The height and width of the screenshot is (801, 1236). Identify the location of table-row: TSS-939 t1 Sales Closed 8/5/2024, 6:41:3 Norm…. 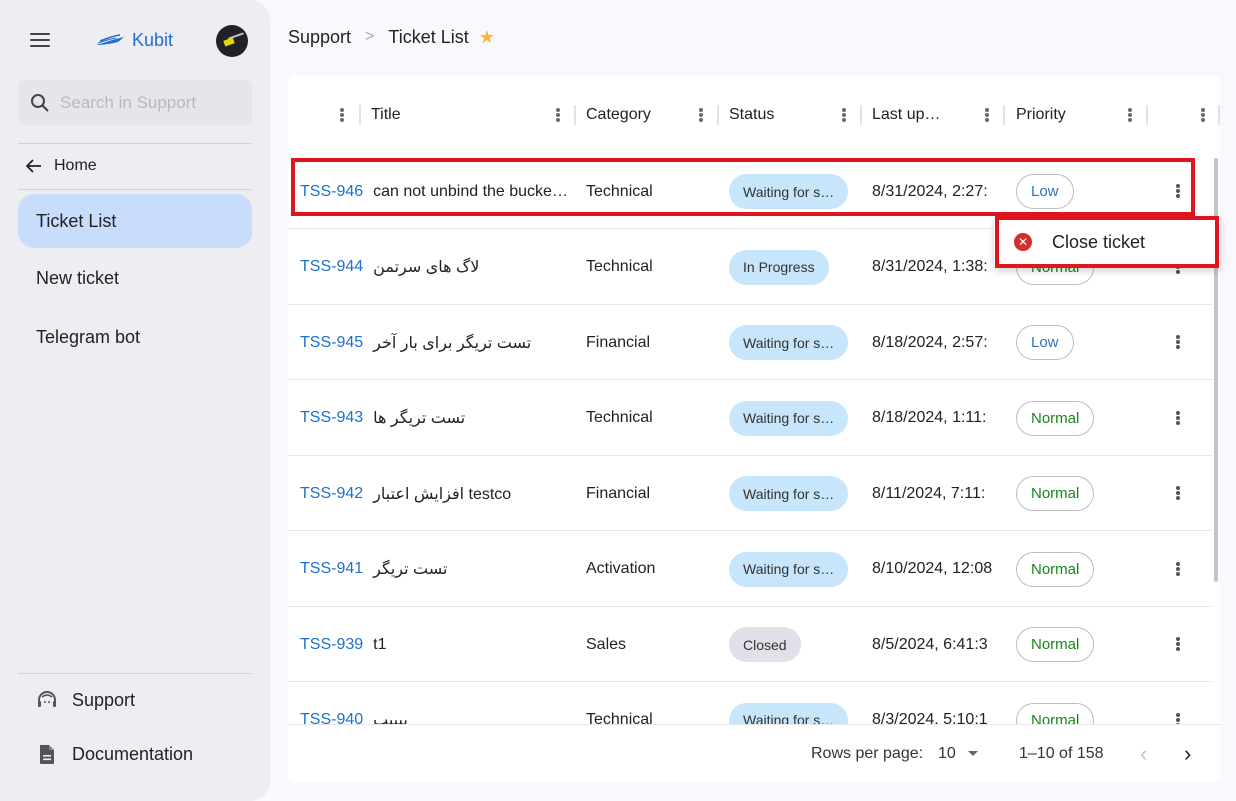
(750, 644).